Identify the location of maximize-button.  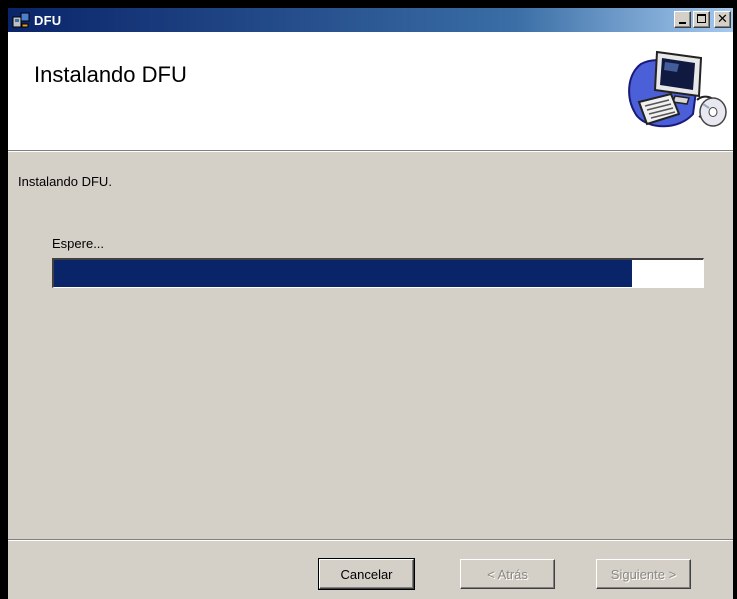
(701, 19).